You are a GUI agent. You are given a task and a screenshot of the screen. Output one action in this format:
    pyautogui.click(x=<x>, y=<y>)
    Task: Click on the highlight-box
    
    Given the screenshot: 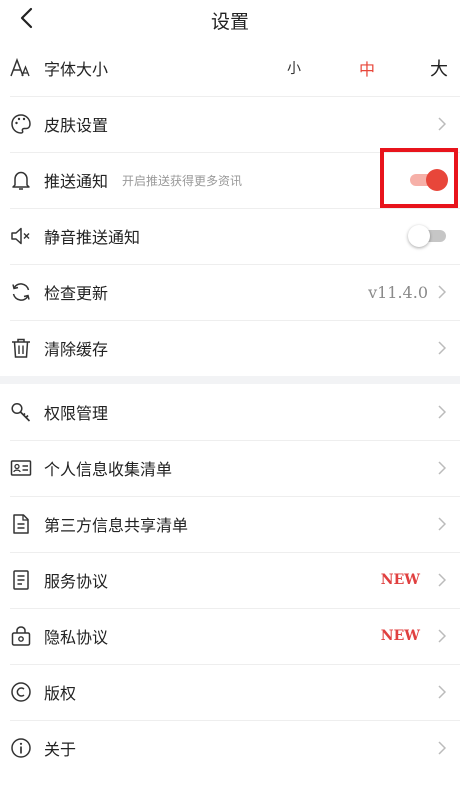 What is the action you would take?
    pyautogui.click(x=419, y=178)
    